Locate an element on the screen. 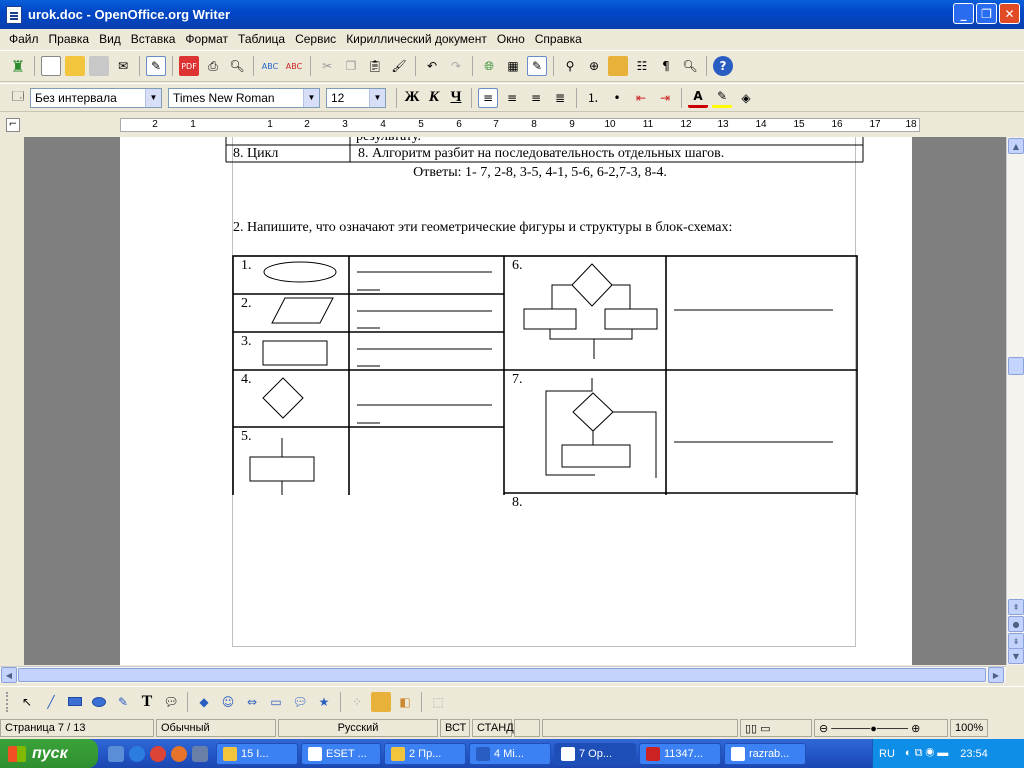 The image size is (1024, 768). basic-shapes-icon: ◆ is located at coordinates (204, 702).